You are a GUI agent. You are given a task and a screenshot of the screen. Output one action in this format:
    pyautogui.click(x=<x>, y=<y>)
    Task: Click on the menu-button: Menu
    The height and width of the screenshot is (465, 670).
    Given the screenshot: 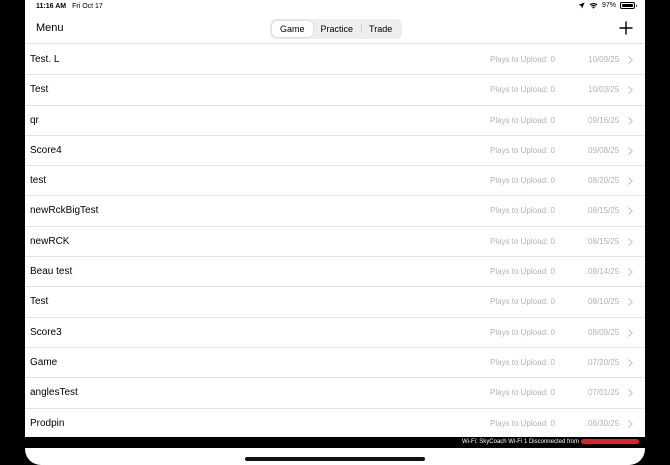 What is the action you would take?
    pyautogui.click(x=50, y=28)
    